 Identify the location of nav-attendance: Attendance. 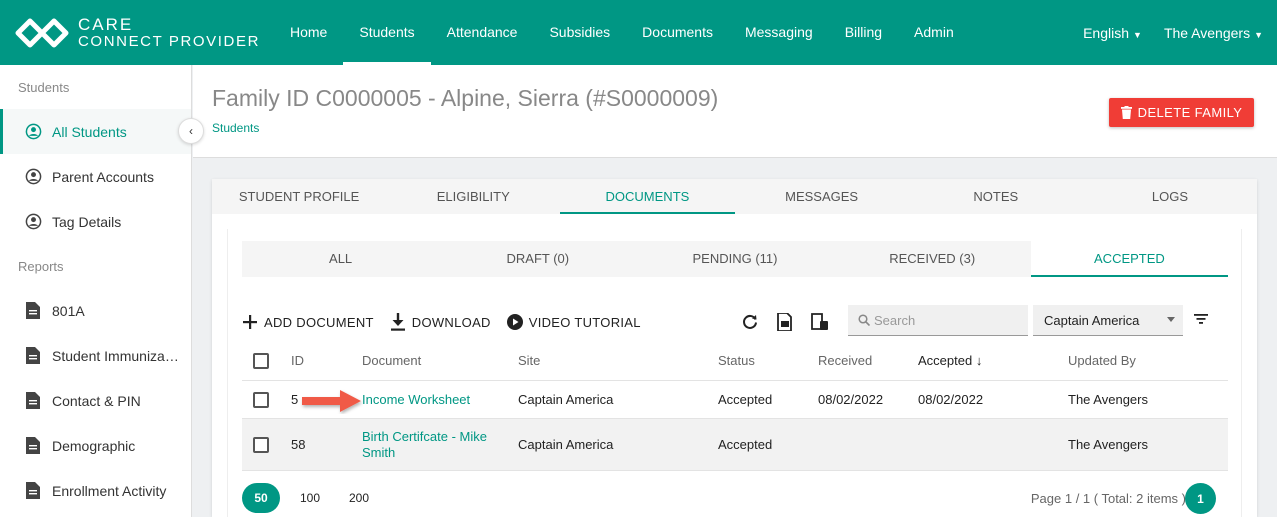
(482, 32).